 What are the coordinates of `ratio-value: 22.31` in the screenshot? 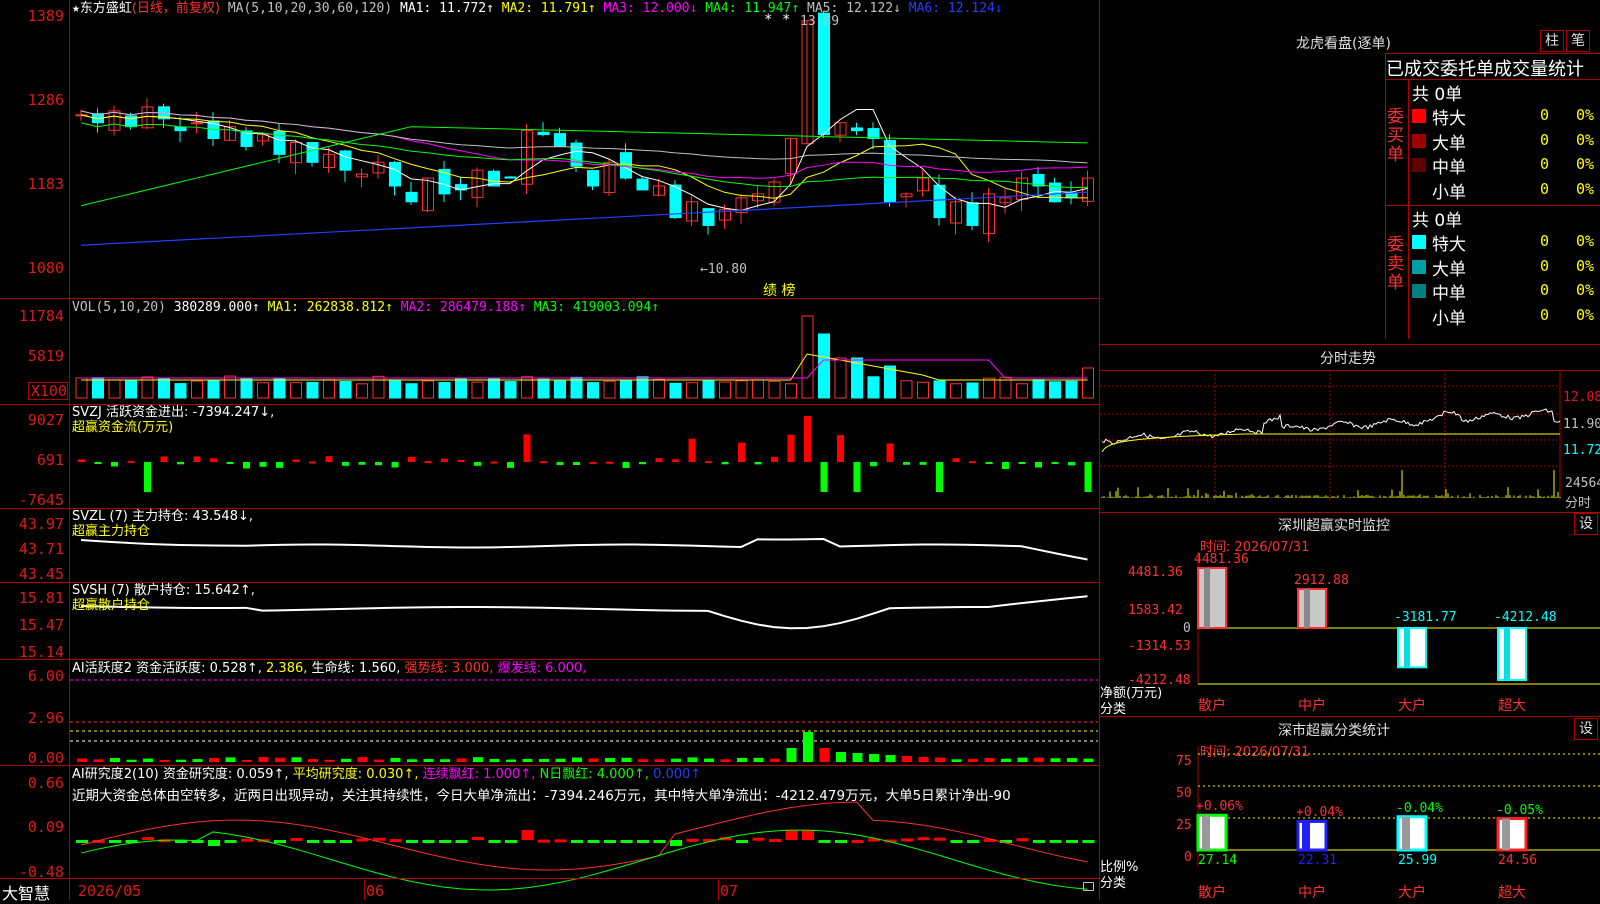 It's located at (1318, 860).